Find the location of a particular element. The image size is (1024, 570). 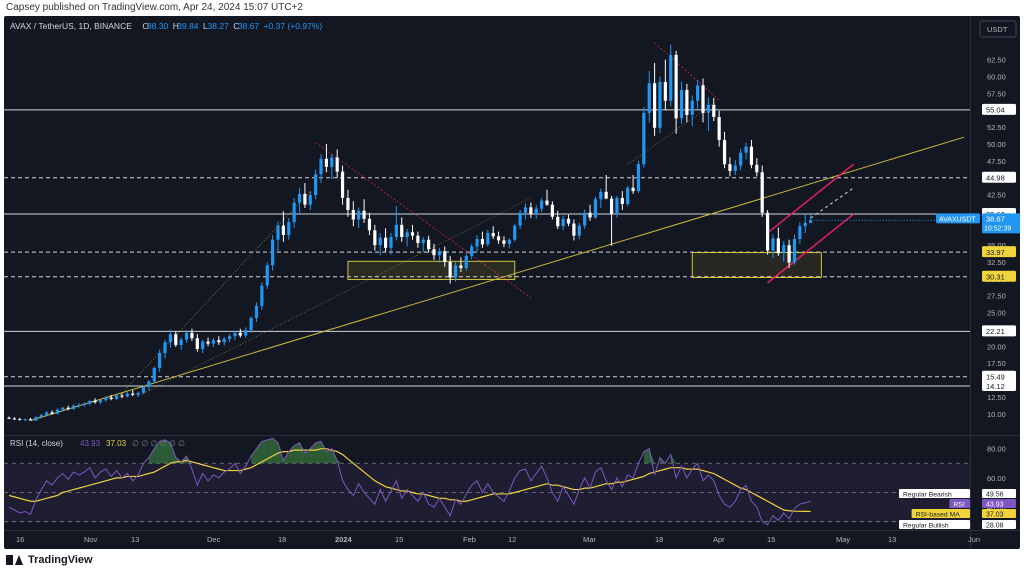

level-price-tag-text: 30.31 is located at coordinates (995, 277).